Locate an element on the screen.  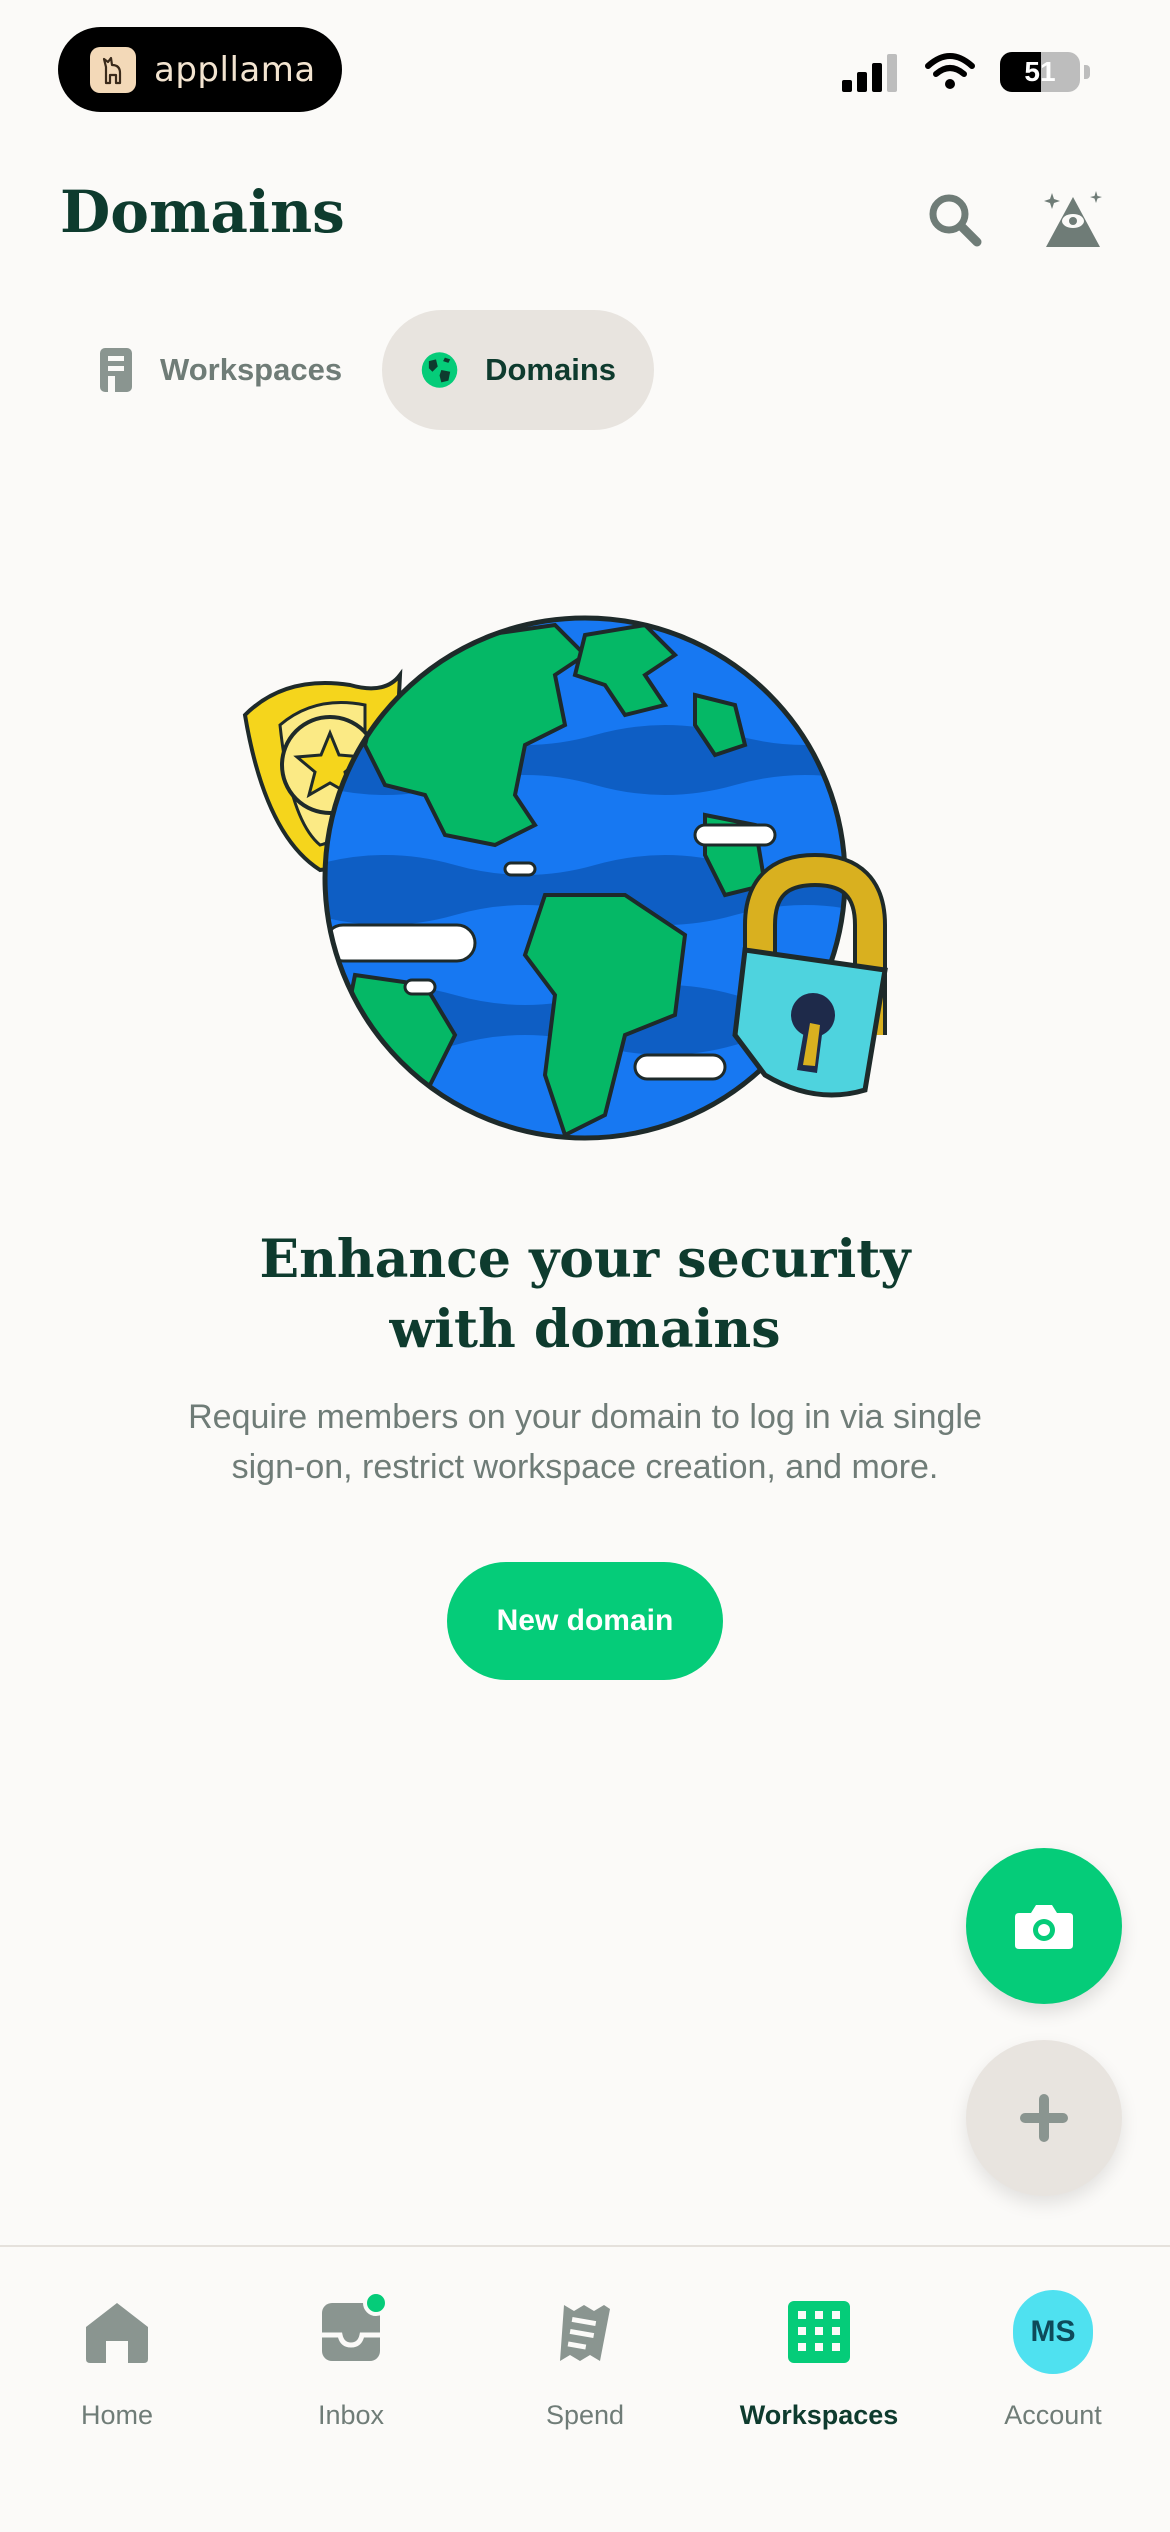
tab-domains: Domains is located at coordinates (518, 370).